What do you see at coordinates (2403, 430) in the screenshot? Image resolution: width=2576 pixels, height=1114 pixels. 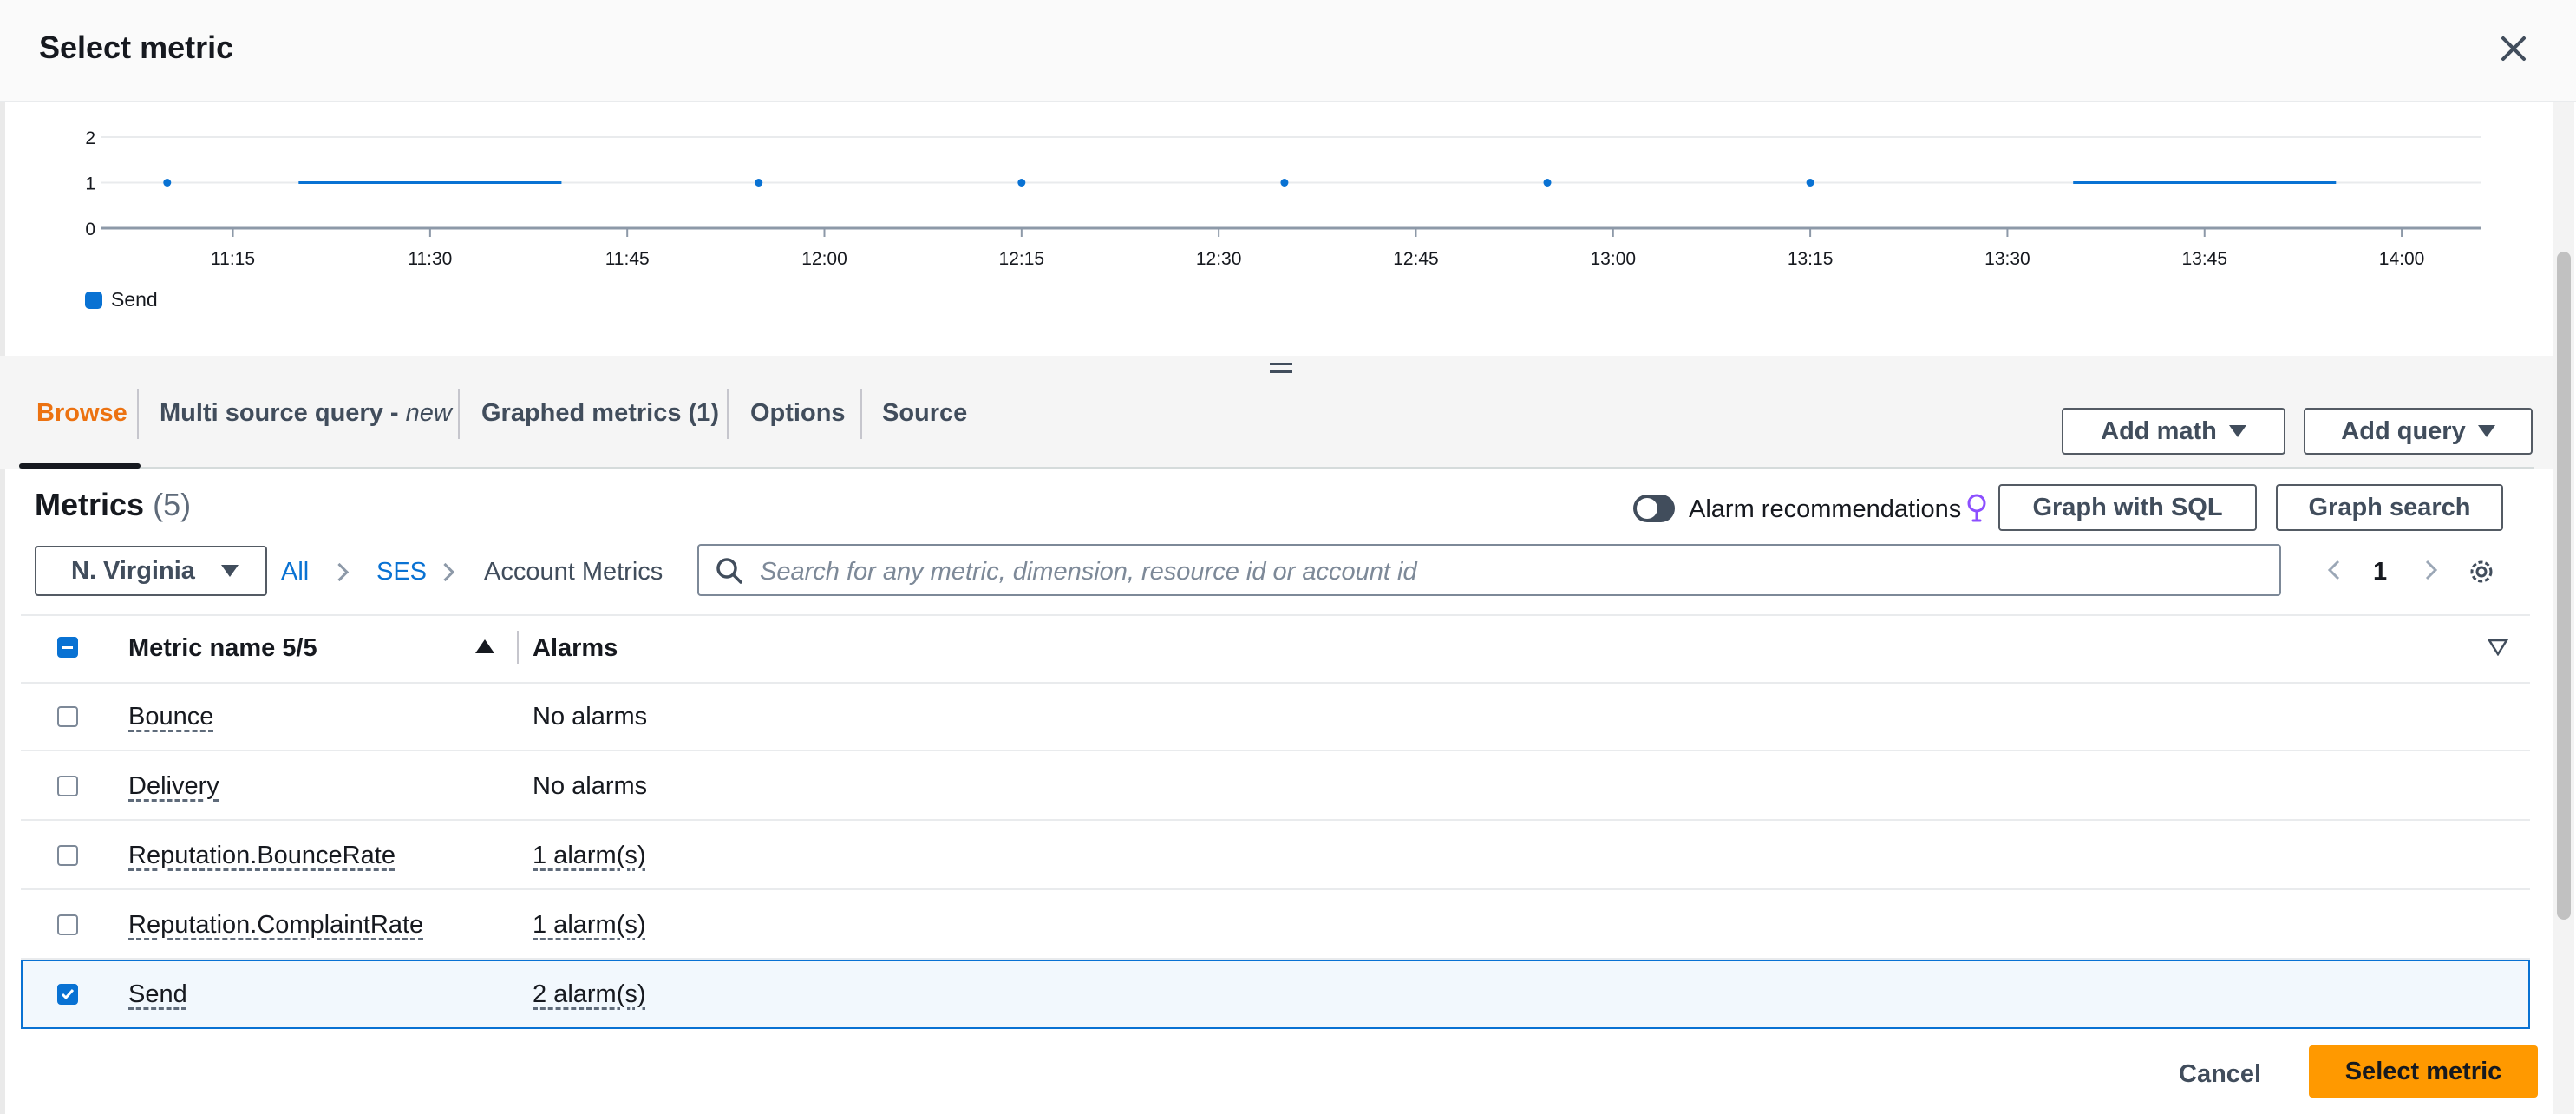 I see `add-query-label: Add query` at bounding box center [2403, 430].